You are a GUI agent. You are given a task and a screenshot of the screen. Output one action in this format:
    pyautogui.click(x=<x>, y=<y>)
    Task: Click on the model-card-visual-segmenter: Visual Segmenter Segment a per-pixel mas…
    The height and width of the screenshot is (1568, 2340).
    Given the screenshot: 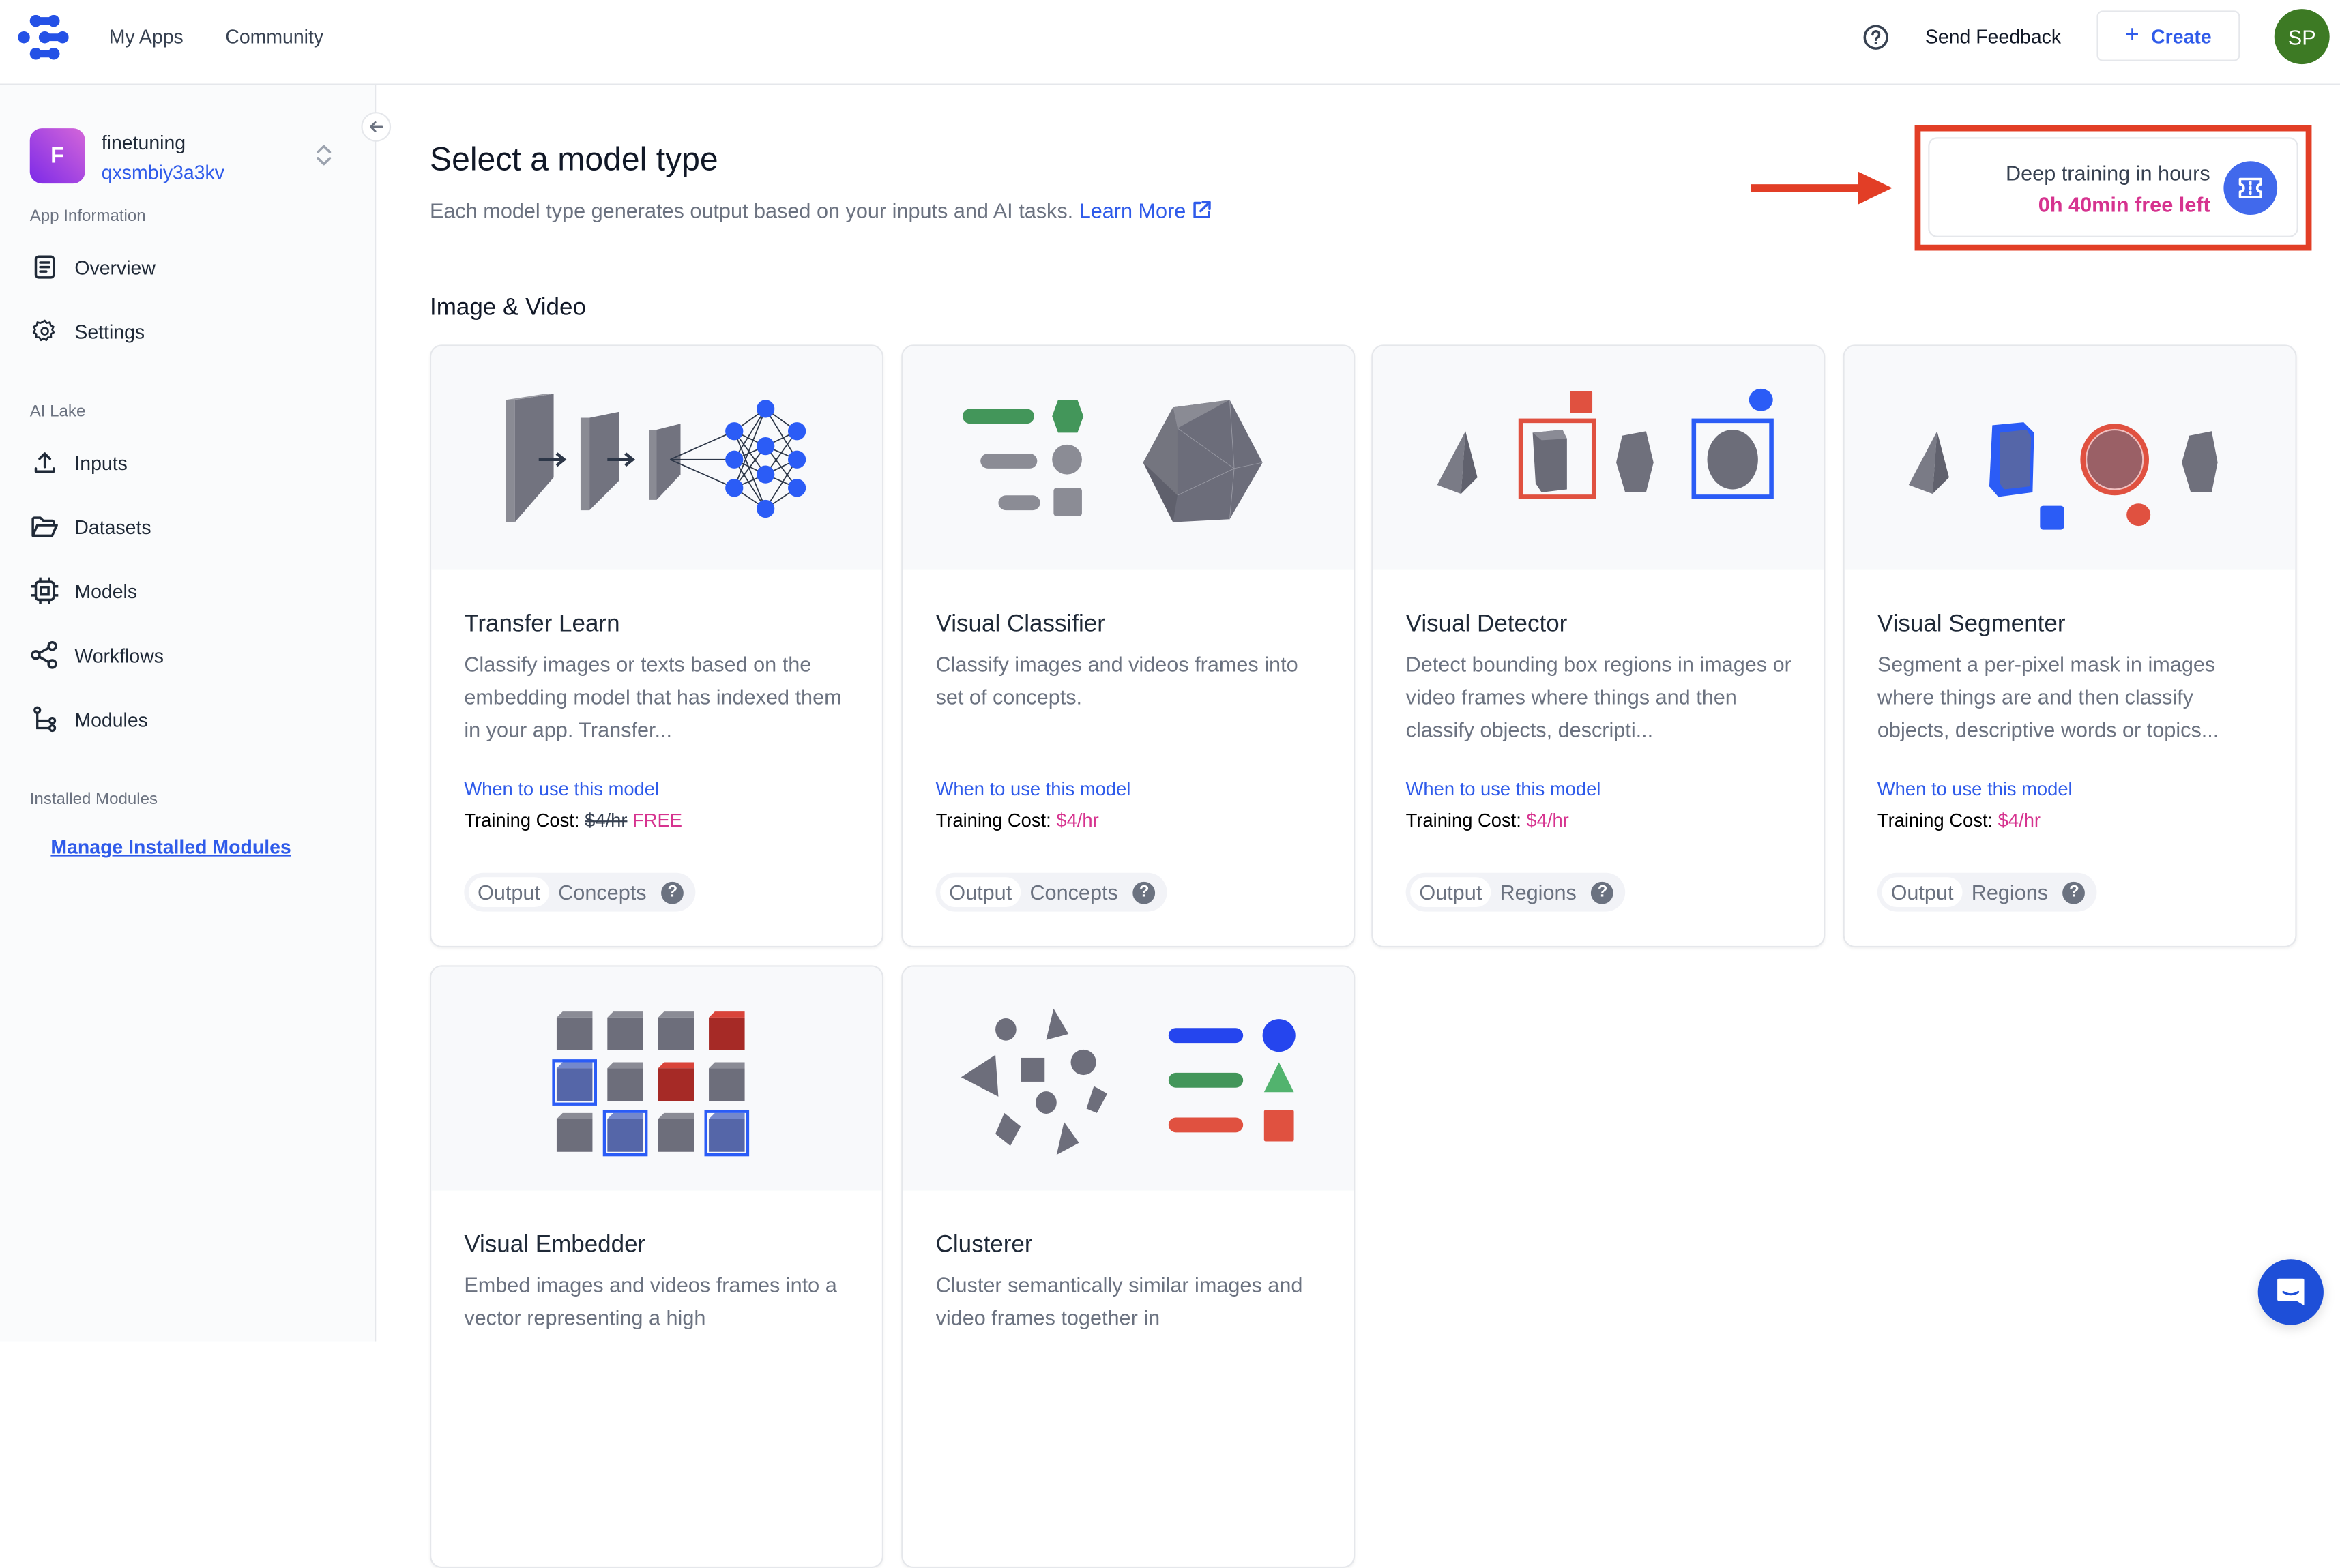 What is the action you would take?
    pyautogui.click(x=2070, y=646)
    